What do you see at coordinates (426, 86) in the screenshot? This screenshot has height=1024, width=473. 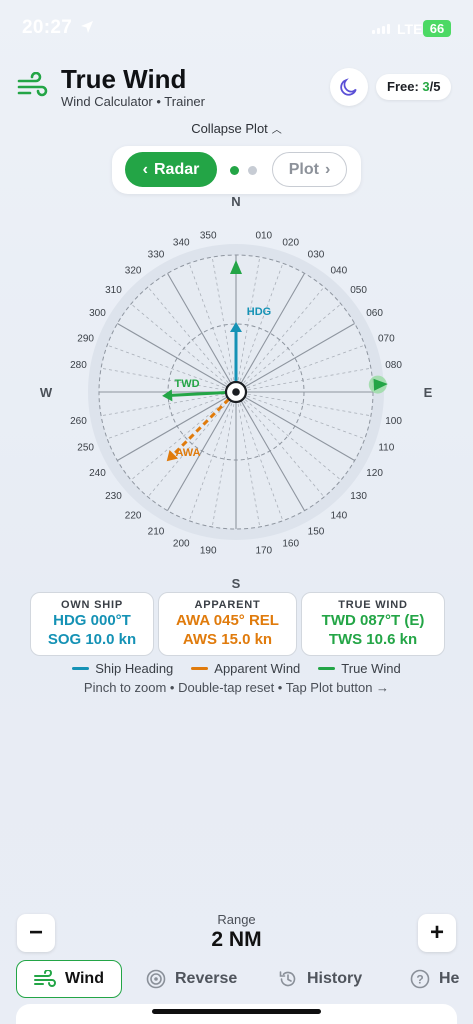 I see `free-used: 3` at bounding box center [426, 86].